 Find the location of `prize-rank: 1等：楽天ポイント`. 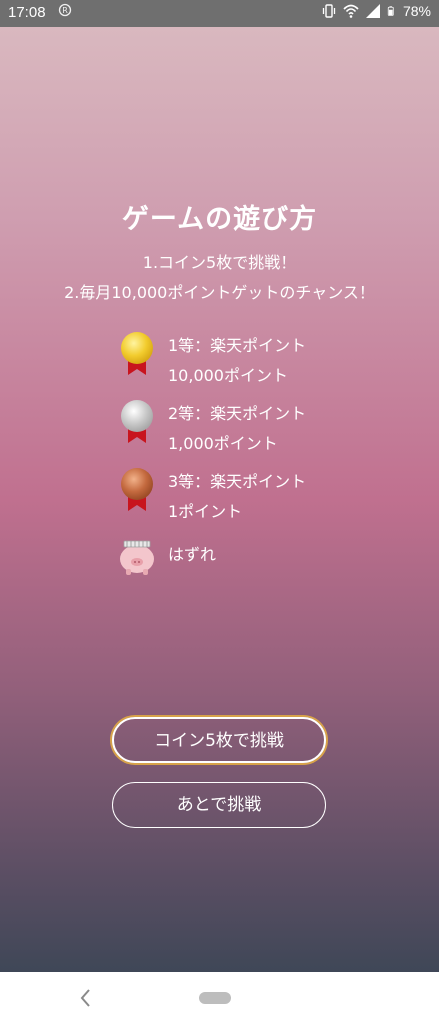

prize-rank: 1等：楽天ポイント is located at coordinates (237, 345).